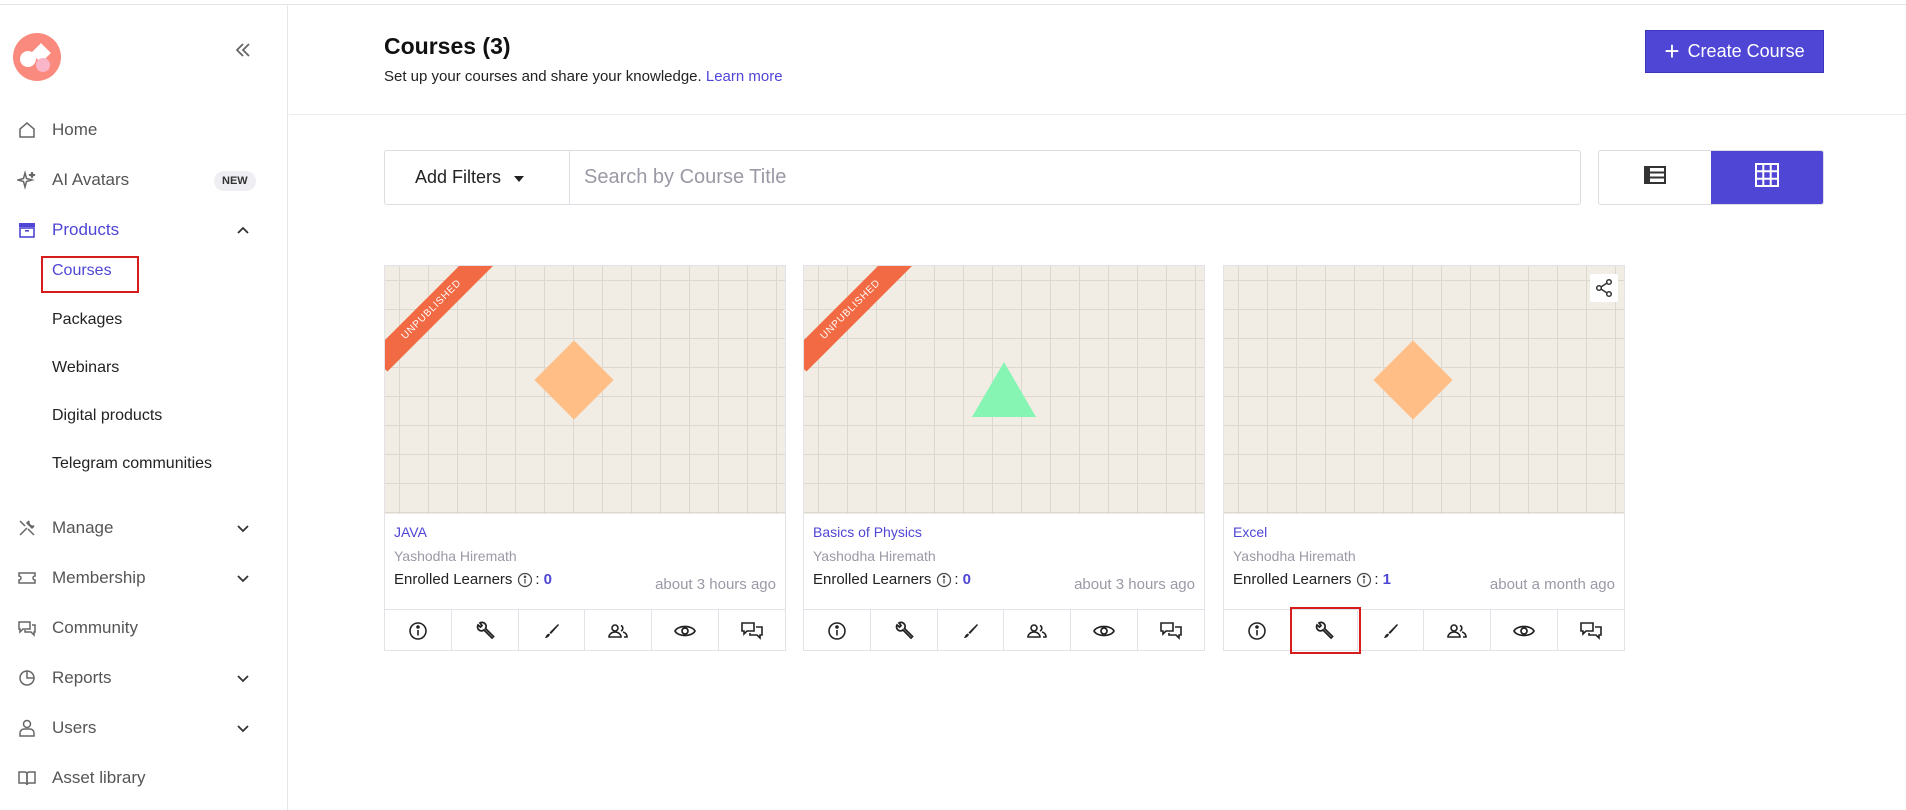 Image resolution: width=1906 pixels, height=810 pixels. I want to click on sidebar-item-ai-avatars: AI Avatars NEW, so click(144, 180).